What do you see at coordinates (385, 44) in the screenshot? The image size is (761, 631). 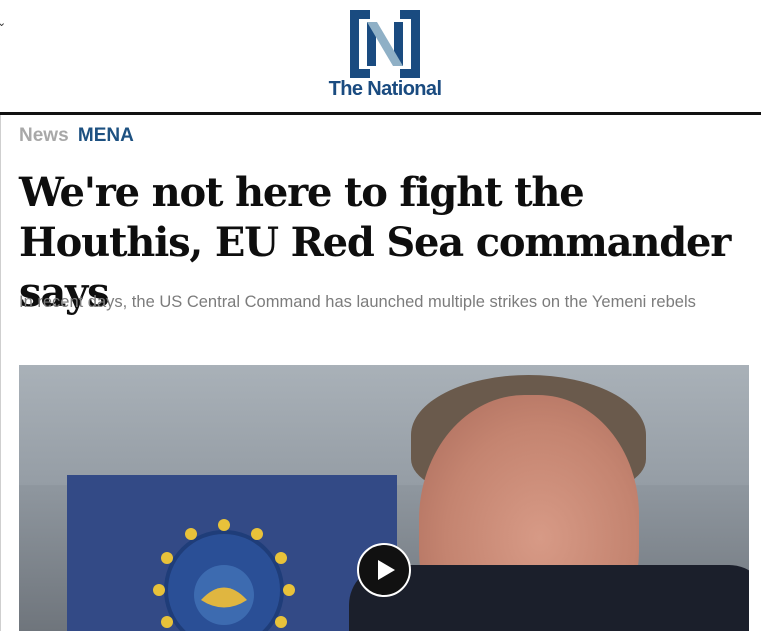 I see `the-national-n-logo-icon` at bounding box center [385, 44].